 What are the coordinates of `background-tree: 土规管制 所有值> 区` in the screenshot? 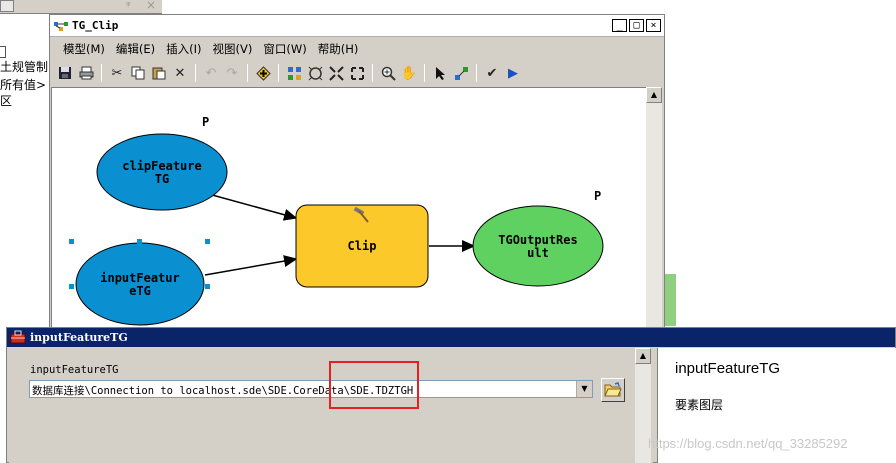 It's located at (26, 74).